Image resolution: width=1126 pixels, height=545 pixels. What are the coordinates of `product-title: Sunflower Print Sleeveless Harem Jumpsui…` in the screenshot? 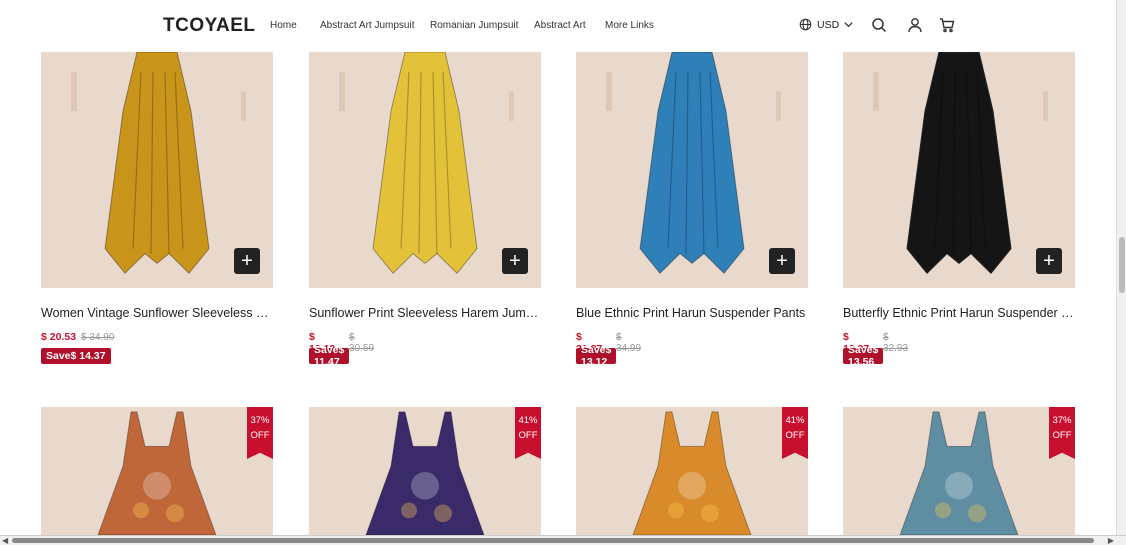 It's located at (425, 313).